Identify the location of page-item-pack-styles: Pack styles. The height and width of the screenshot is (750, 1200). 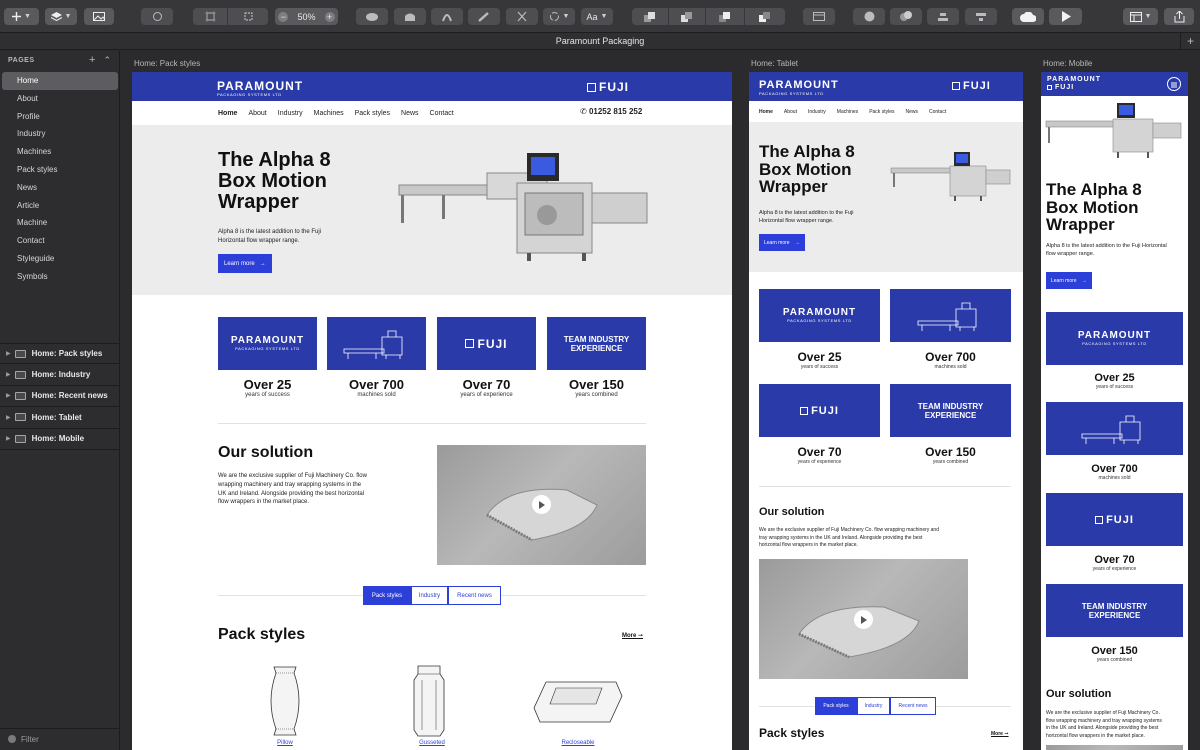
(60, 170).